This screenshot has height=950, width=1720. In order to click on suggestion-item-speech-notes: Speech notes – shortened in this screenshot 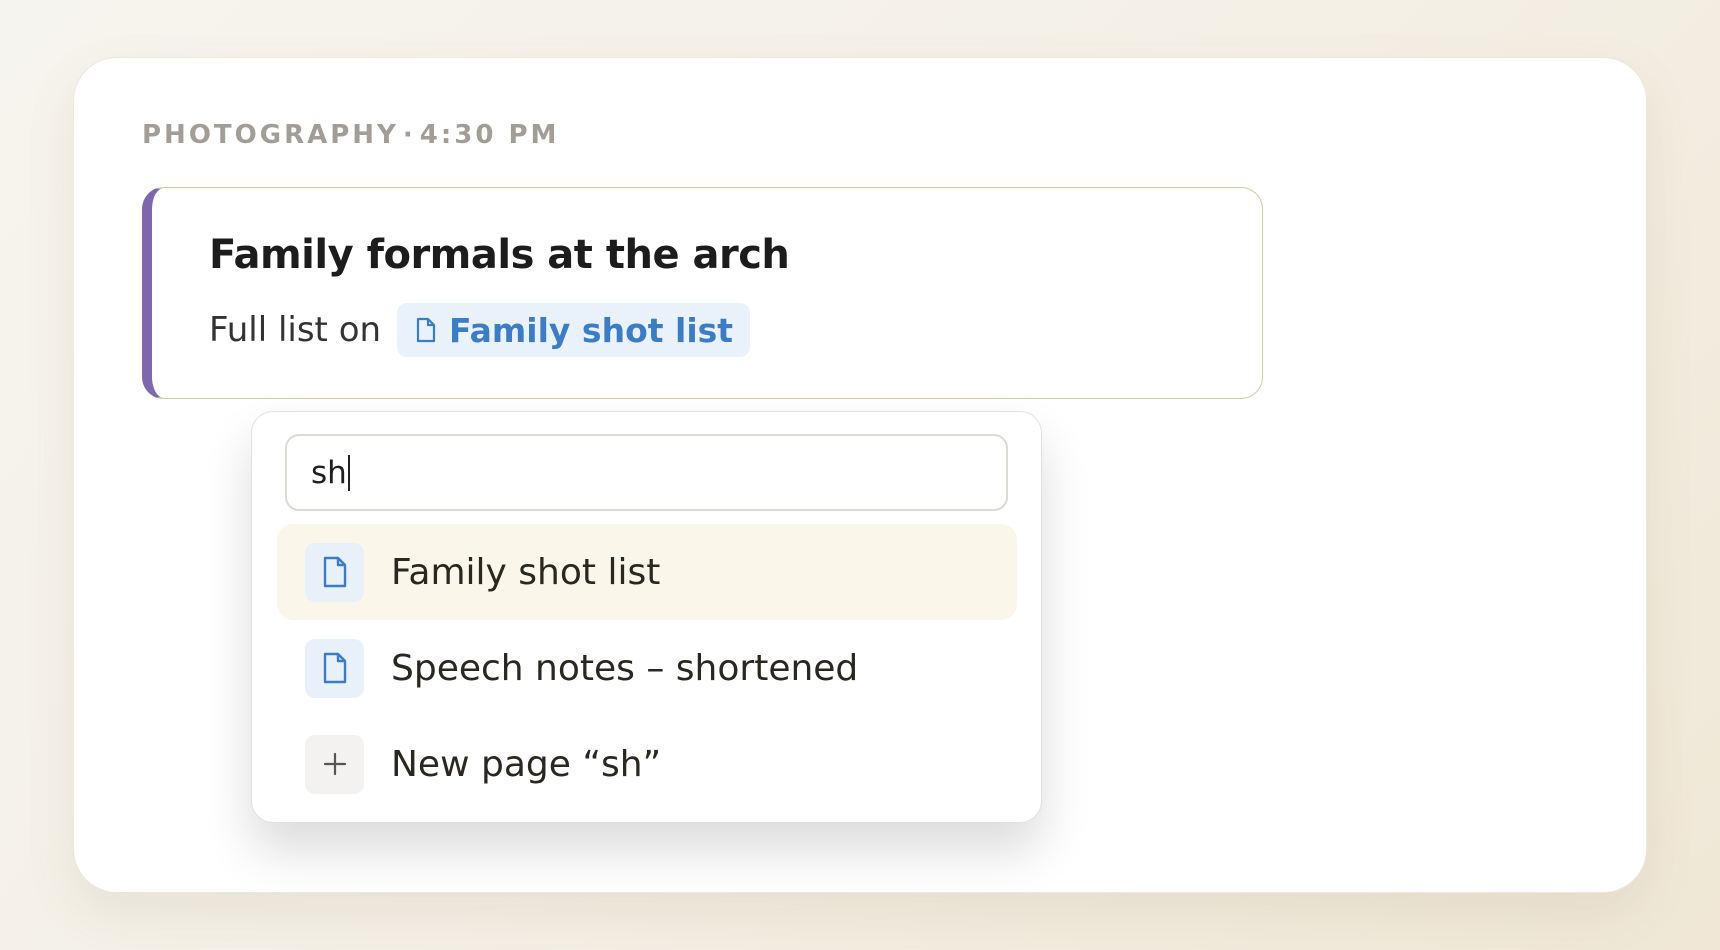, I will do `click(647, 668)`.